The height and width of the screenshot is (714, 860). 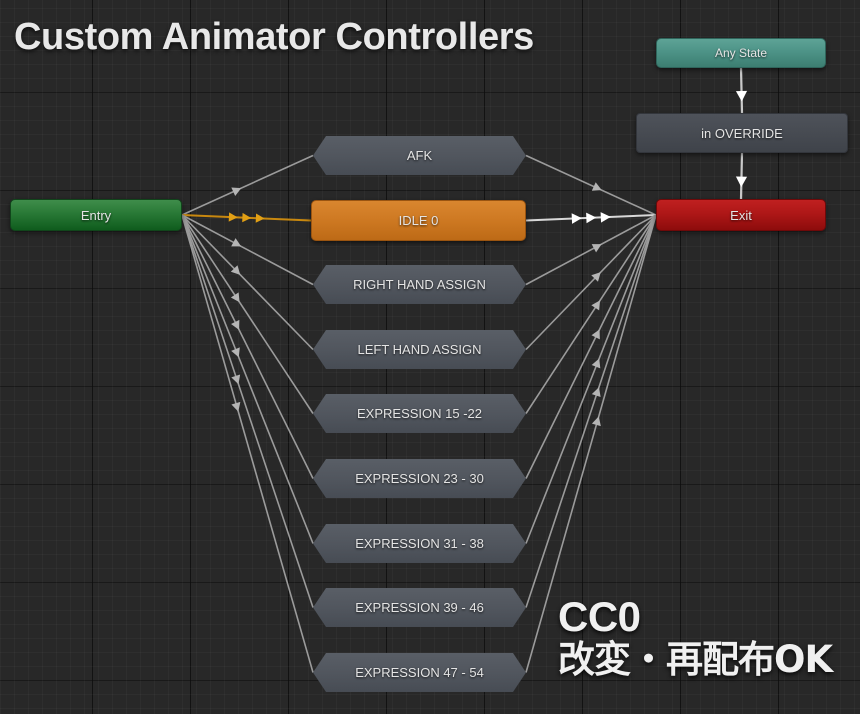 I want to click on state-node-label: EXPRESSION 31 - 38, so click(x=419, y=543).